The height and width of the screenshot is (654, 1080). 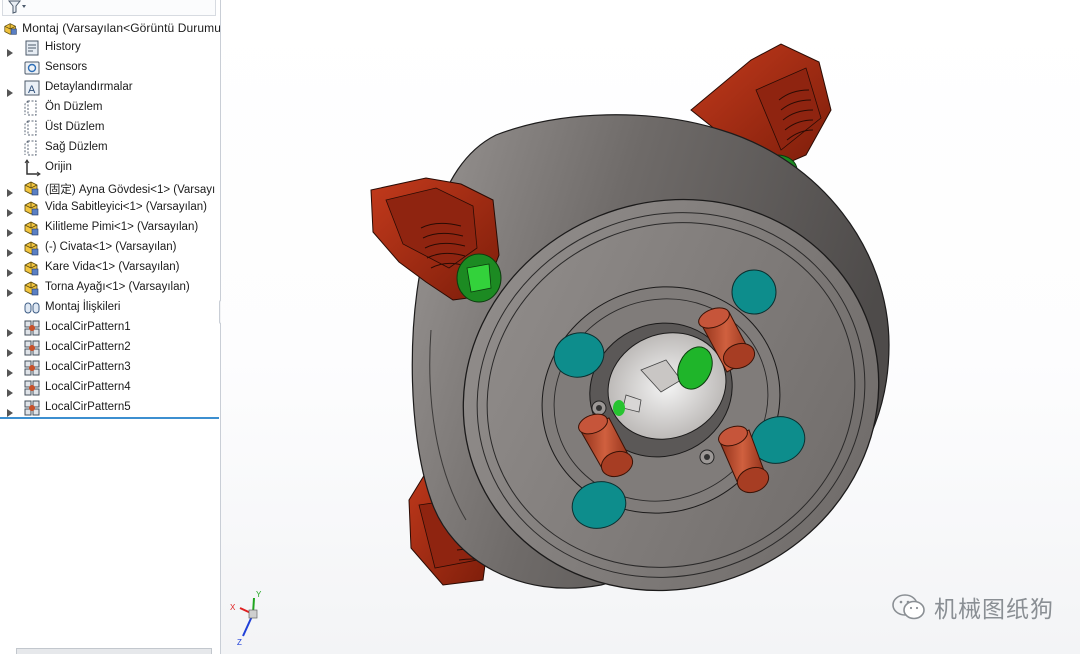 I want to click on tree-item-label: Kilitleme Pimi<1> (Varsayılan), so click(x=122, y=227).